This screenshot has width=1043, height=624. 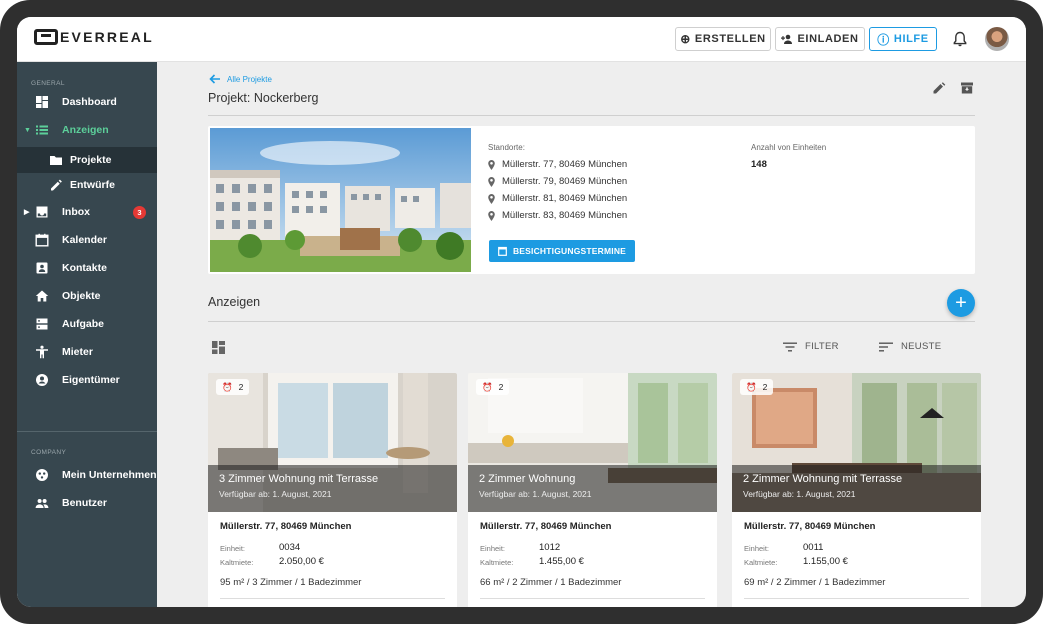 What do you see at coordinates (592, 598) in the screenshot?
I see `card-divider` at bounding box center [592, 598].